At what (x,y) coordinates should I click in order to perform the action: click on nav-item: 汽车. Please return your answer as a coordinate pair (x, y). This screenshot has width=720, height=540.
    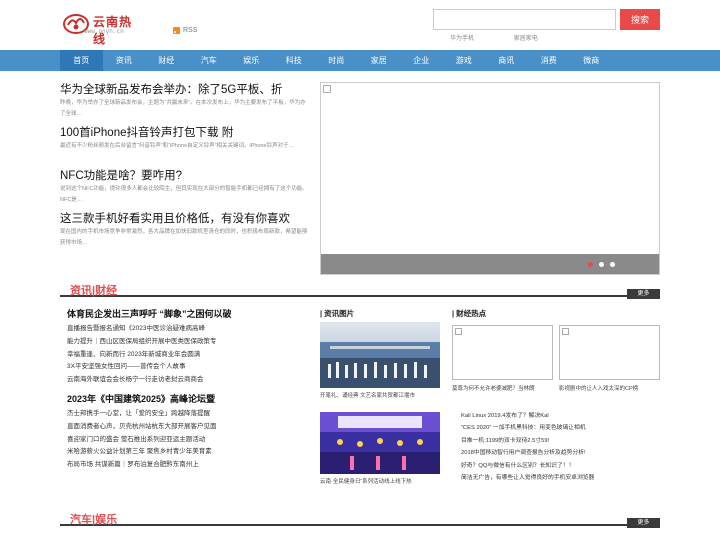
    Looking at the image, I should click on (209, 60).